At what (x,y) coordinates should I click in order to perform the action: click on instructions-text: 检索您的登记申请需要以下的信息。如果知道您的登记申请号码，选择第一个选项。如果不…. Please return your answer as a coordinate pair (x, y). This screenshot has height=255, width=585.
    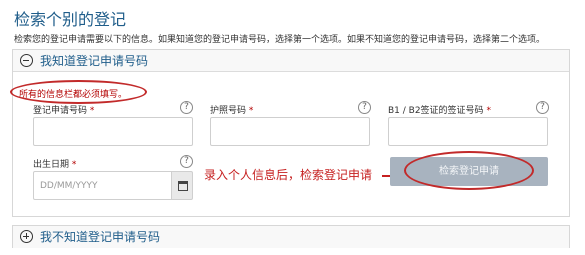
    Looking at the image, I should click on (280, 40).